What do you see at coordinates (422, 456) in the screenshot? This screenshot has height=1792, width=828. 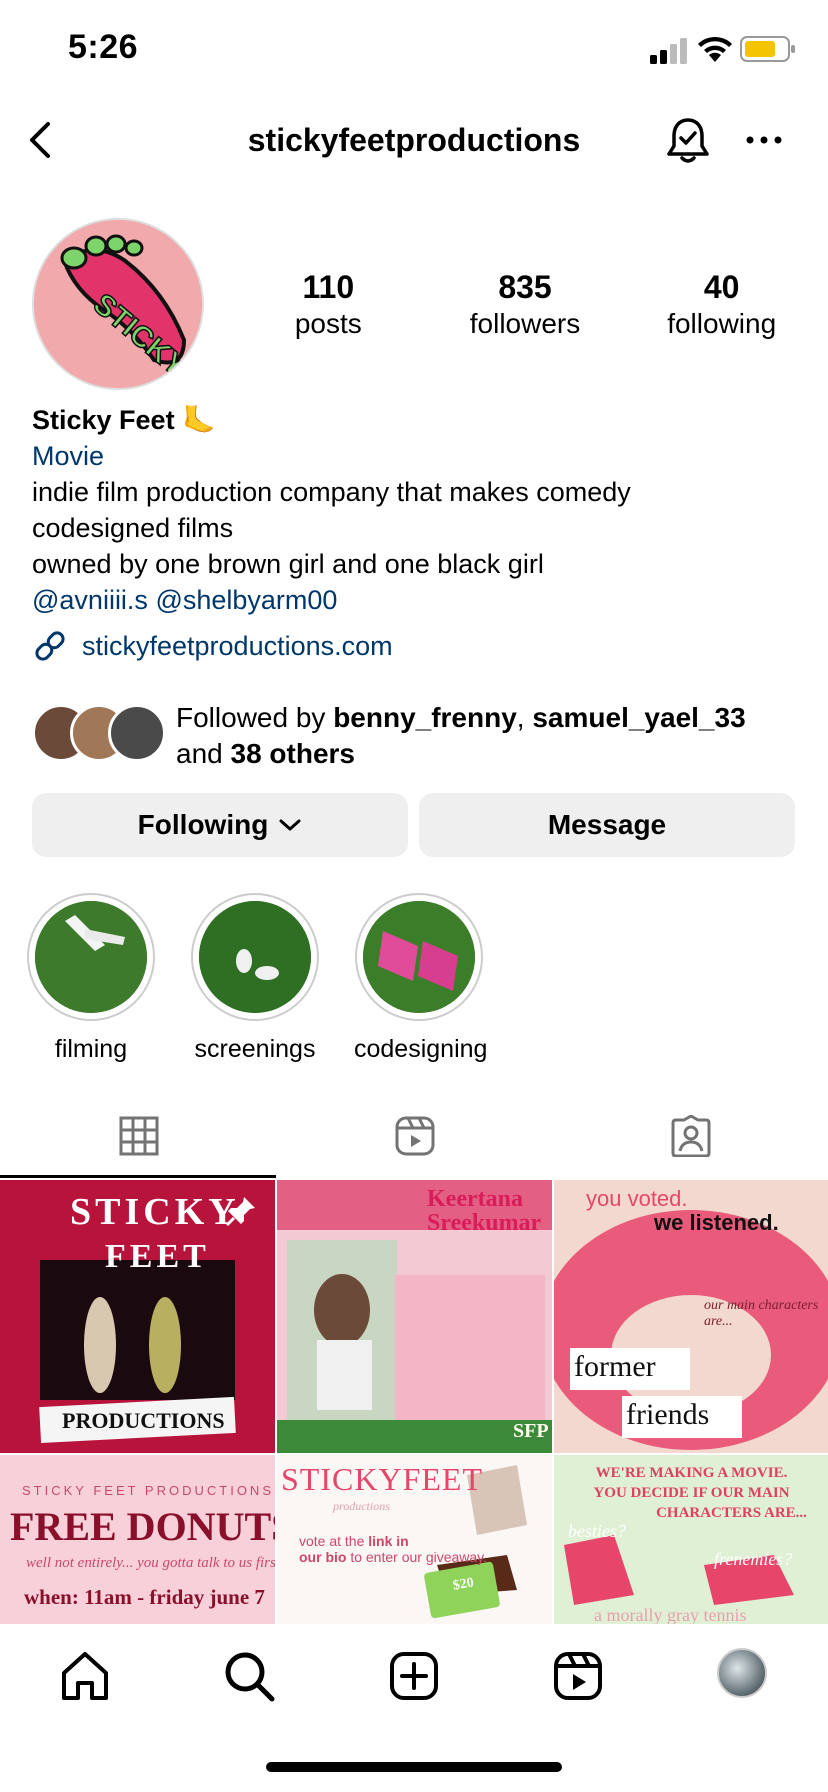 I see `profile-category: Movie` at bounding box center [422, 456].